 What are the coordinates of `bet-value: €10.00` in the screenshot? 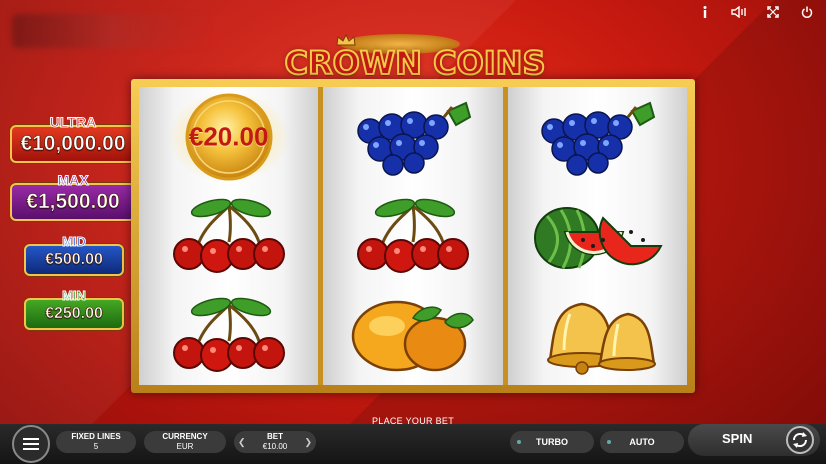 It's located at (275, 446).